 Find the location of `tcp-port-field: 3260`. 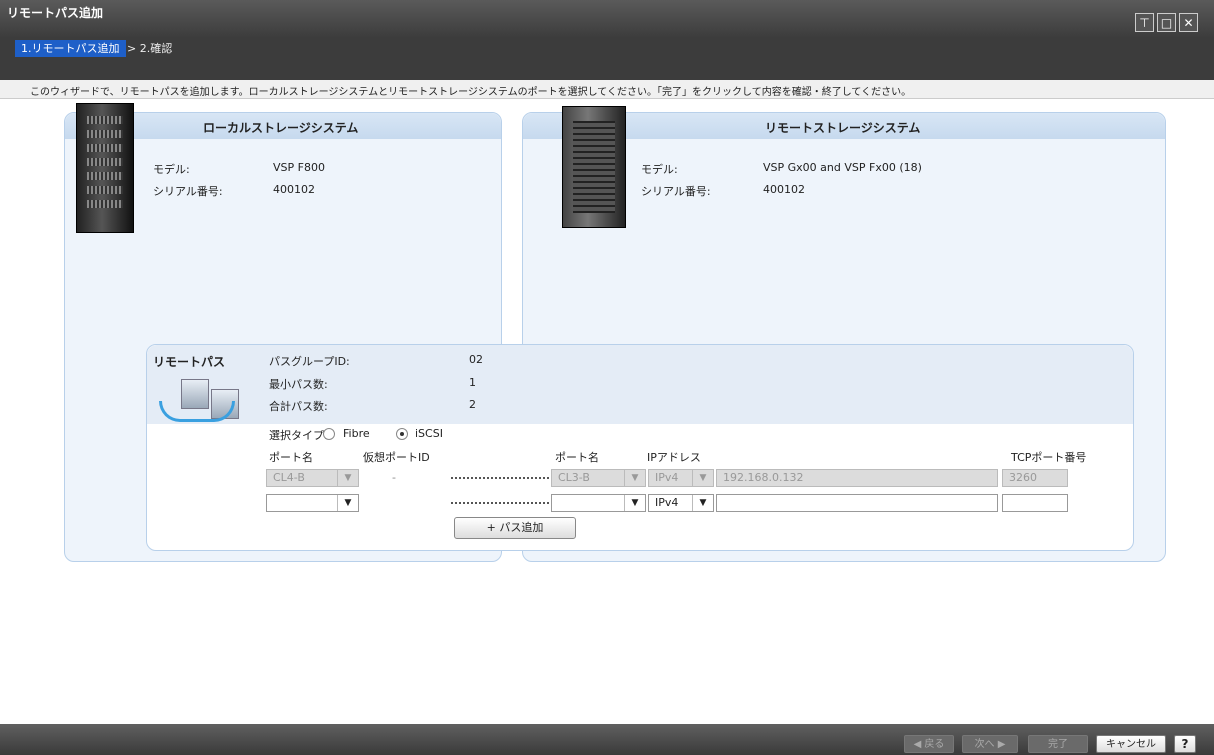

tcp-port-field: 3260 is located at coordinates (1035, 478).